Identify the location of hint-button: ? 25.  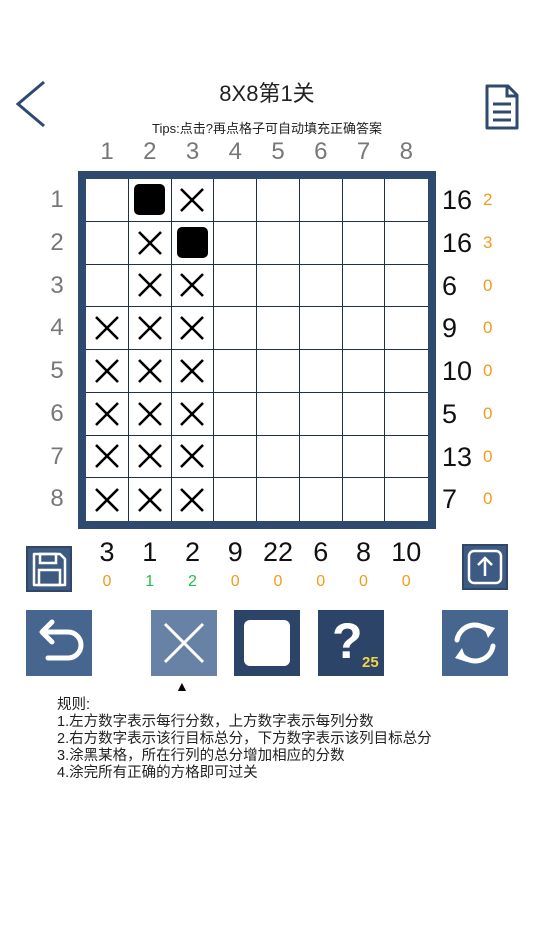
(351, 643).